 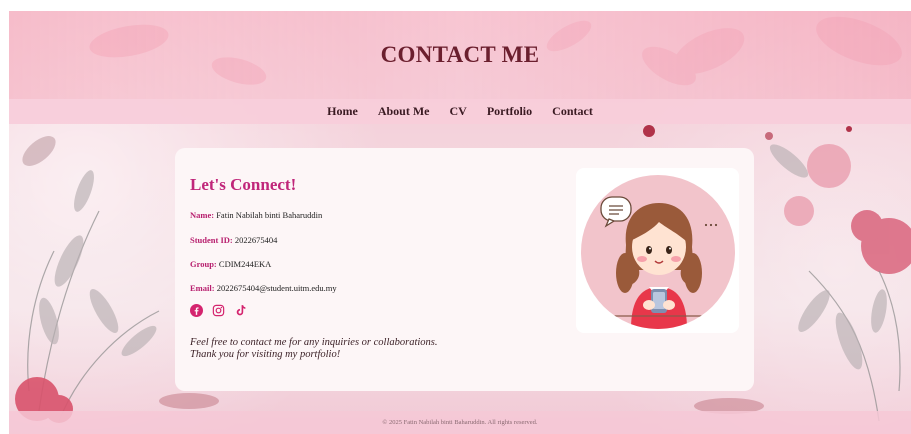 I want to click on name-row: Name: Fatin Nabilah binti Baharuddin, so click(x=256, y=215).